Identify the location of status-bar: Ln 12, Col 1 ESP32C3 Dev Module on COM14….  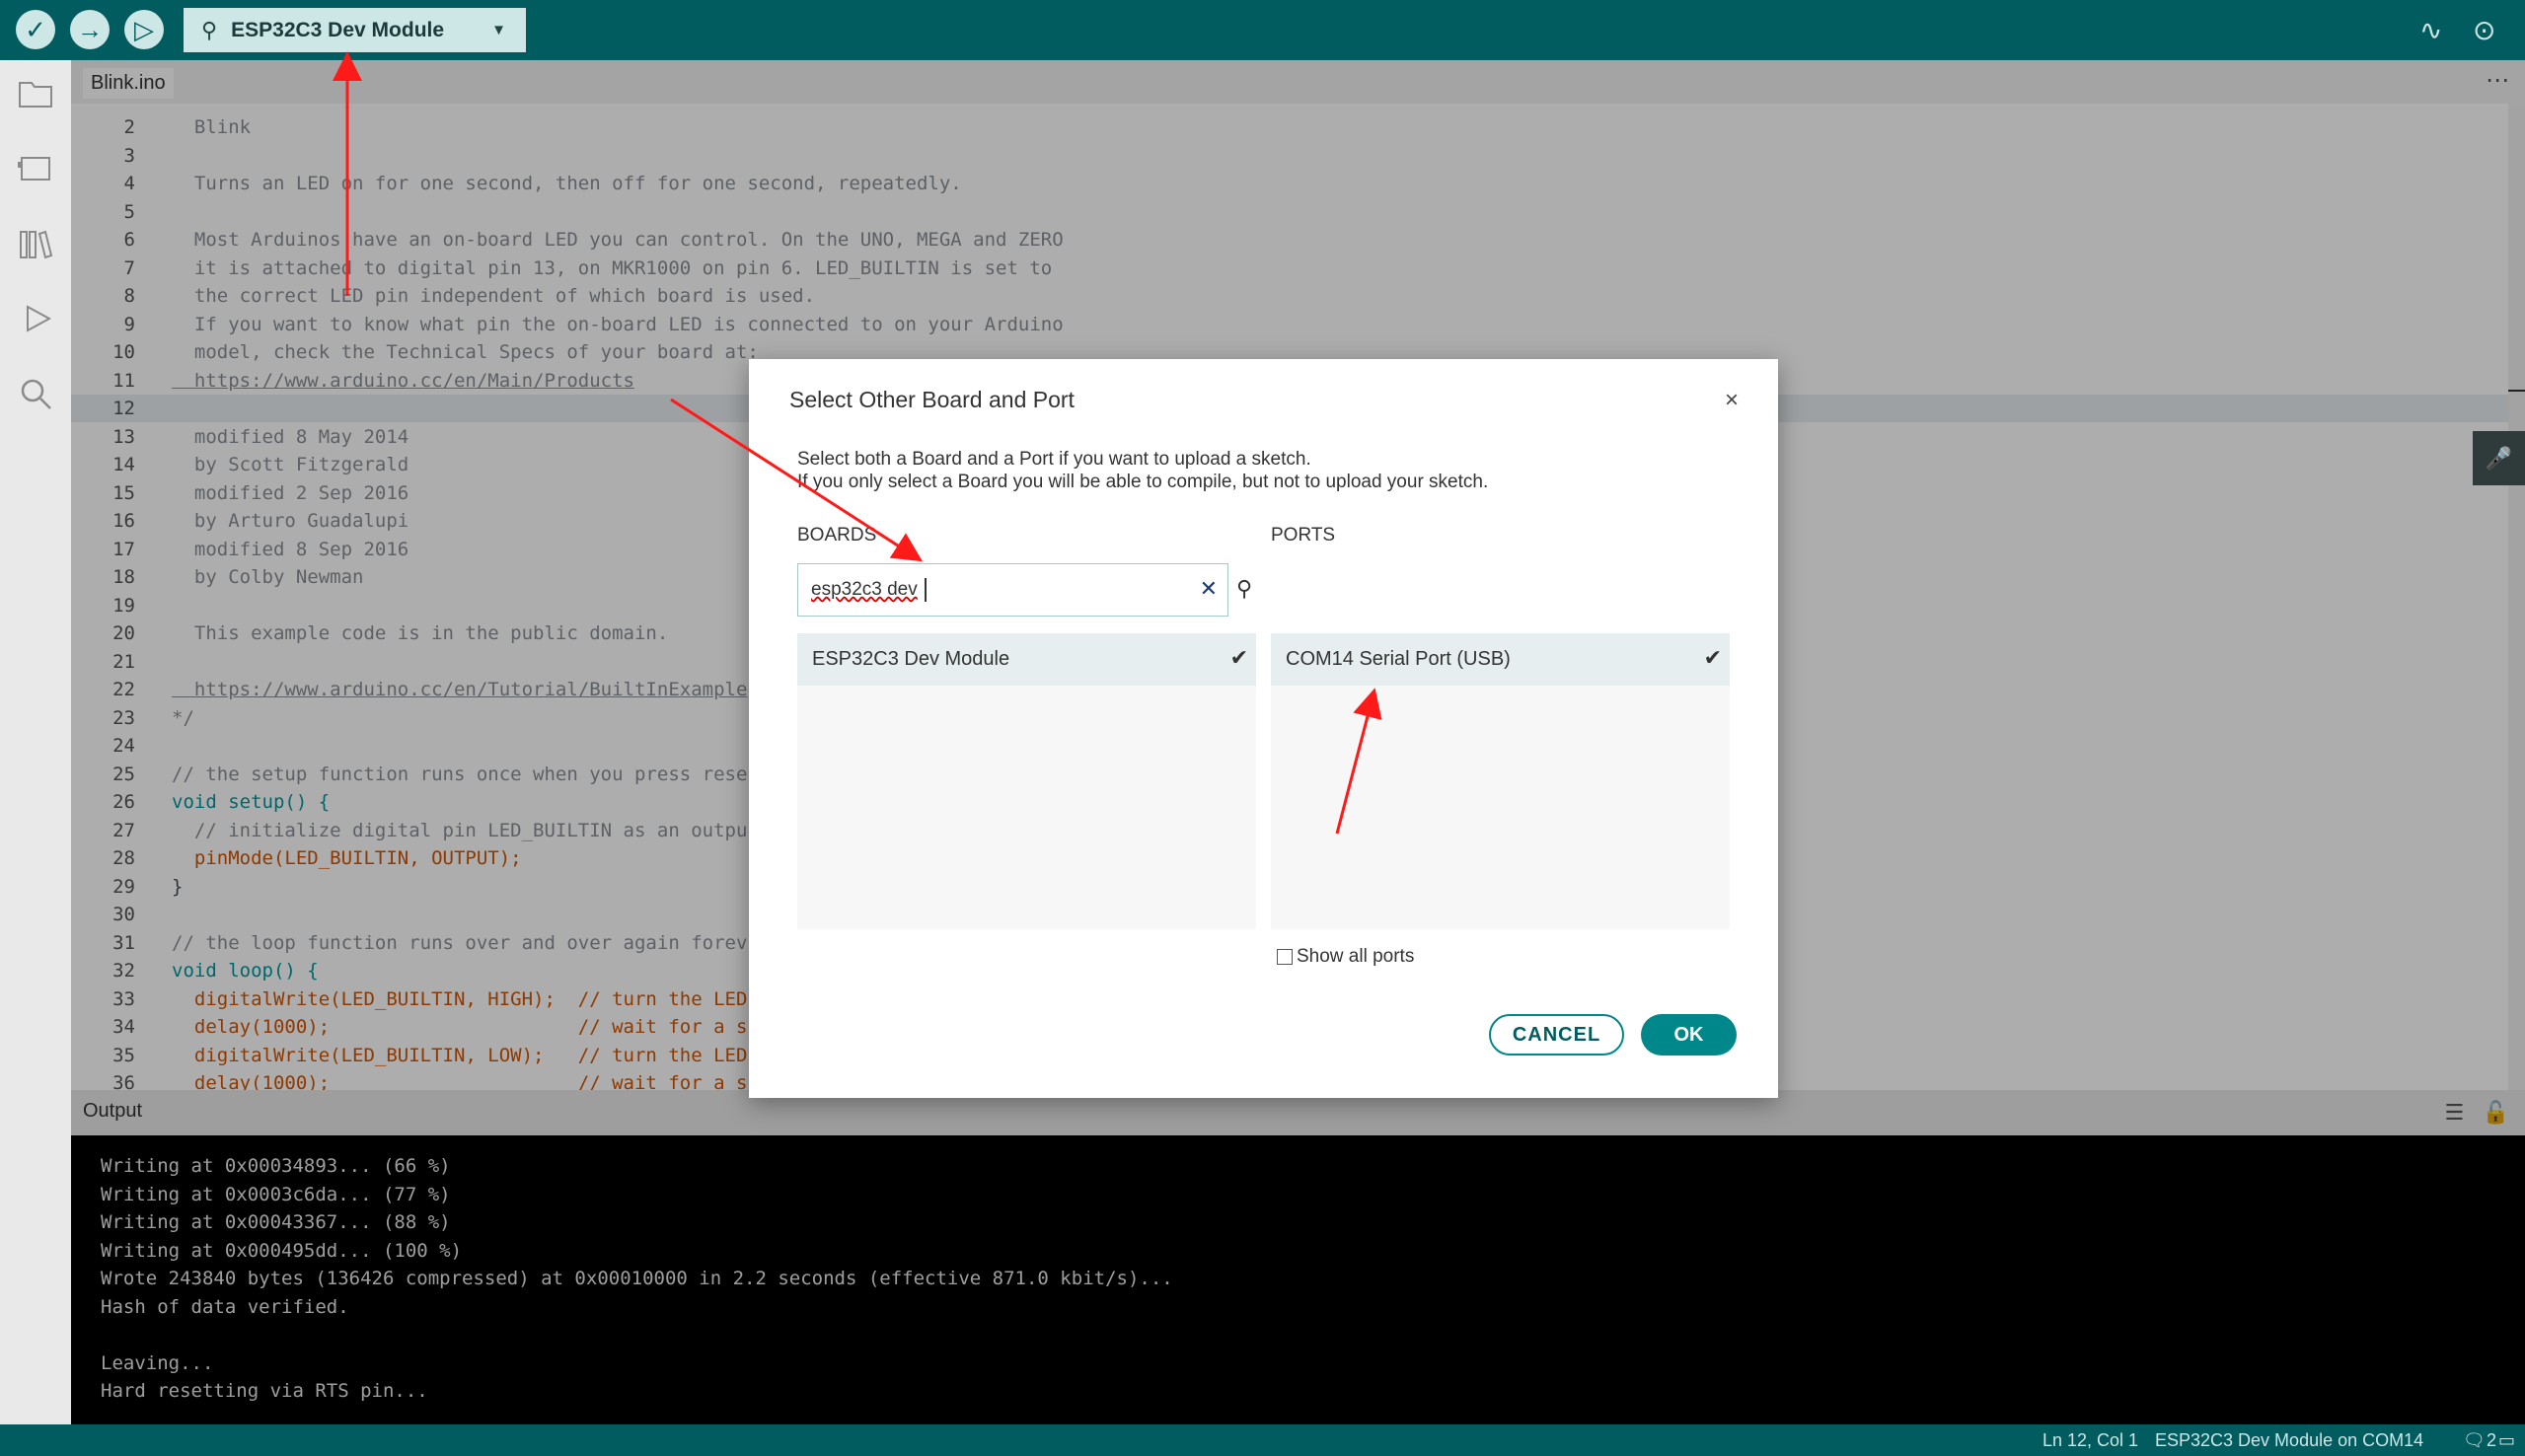
(1262, 1440).